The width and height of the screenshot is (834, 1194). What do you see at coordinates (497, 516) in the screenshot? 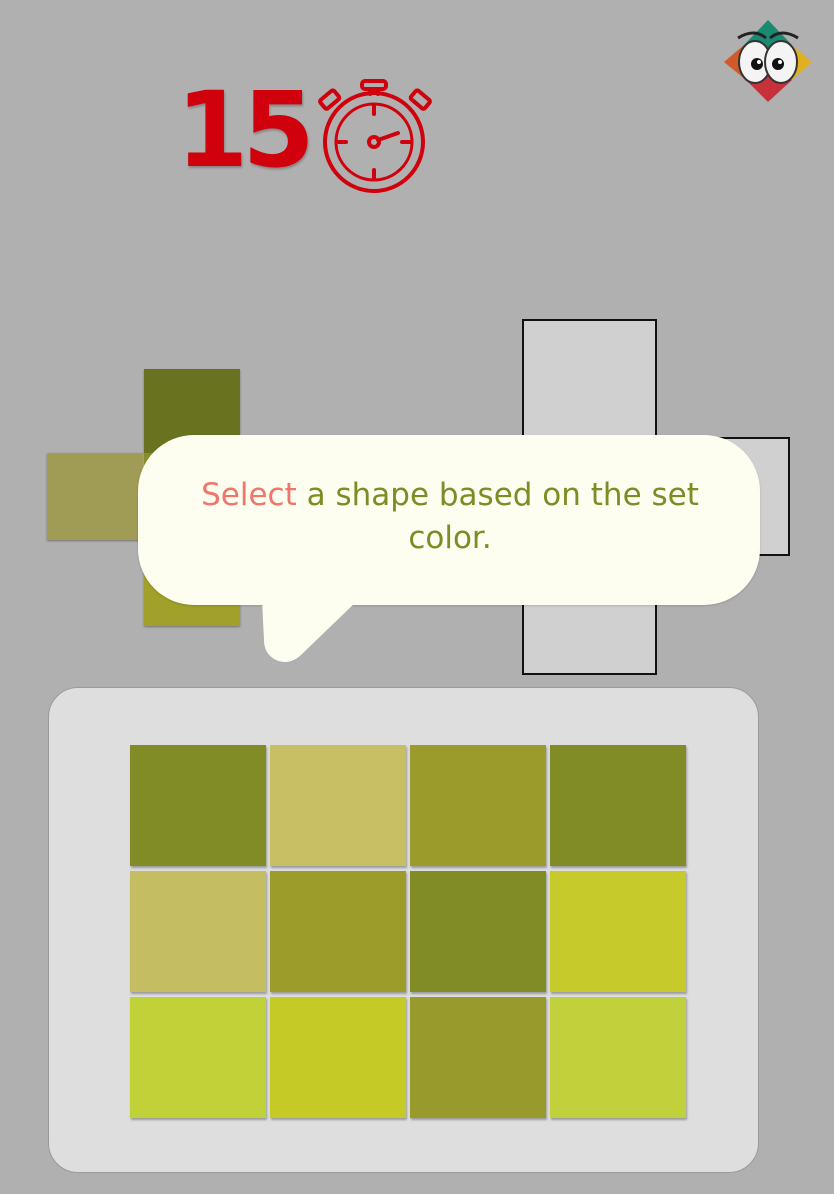
I see `hint-rest-text: a shape based on the set color.` at bounding box center [497, 516].